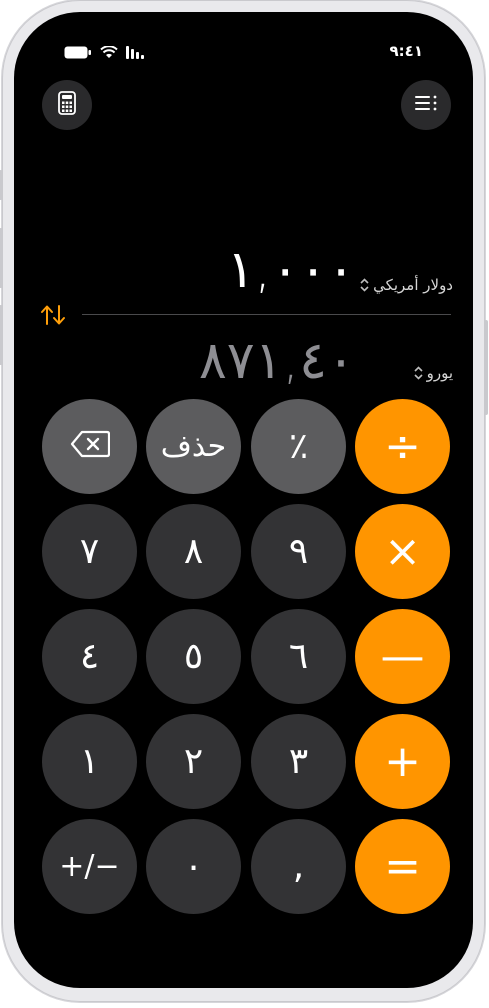  I want to click on calculator-icon, so click(67, 105).